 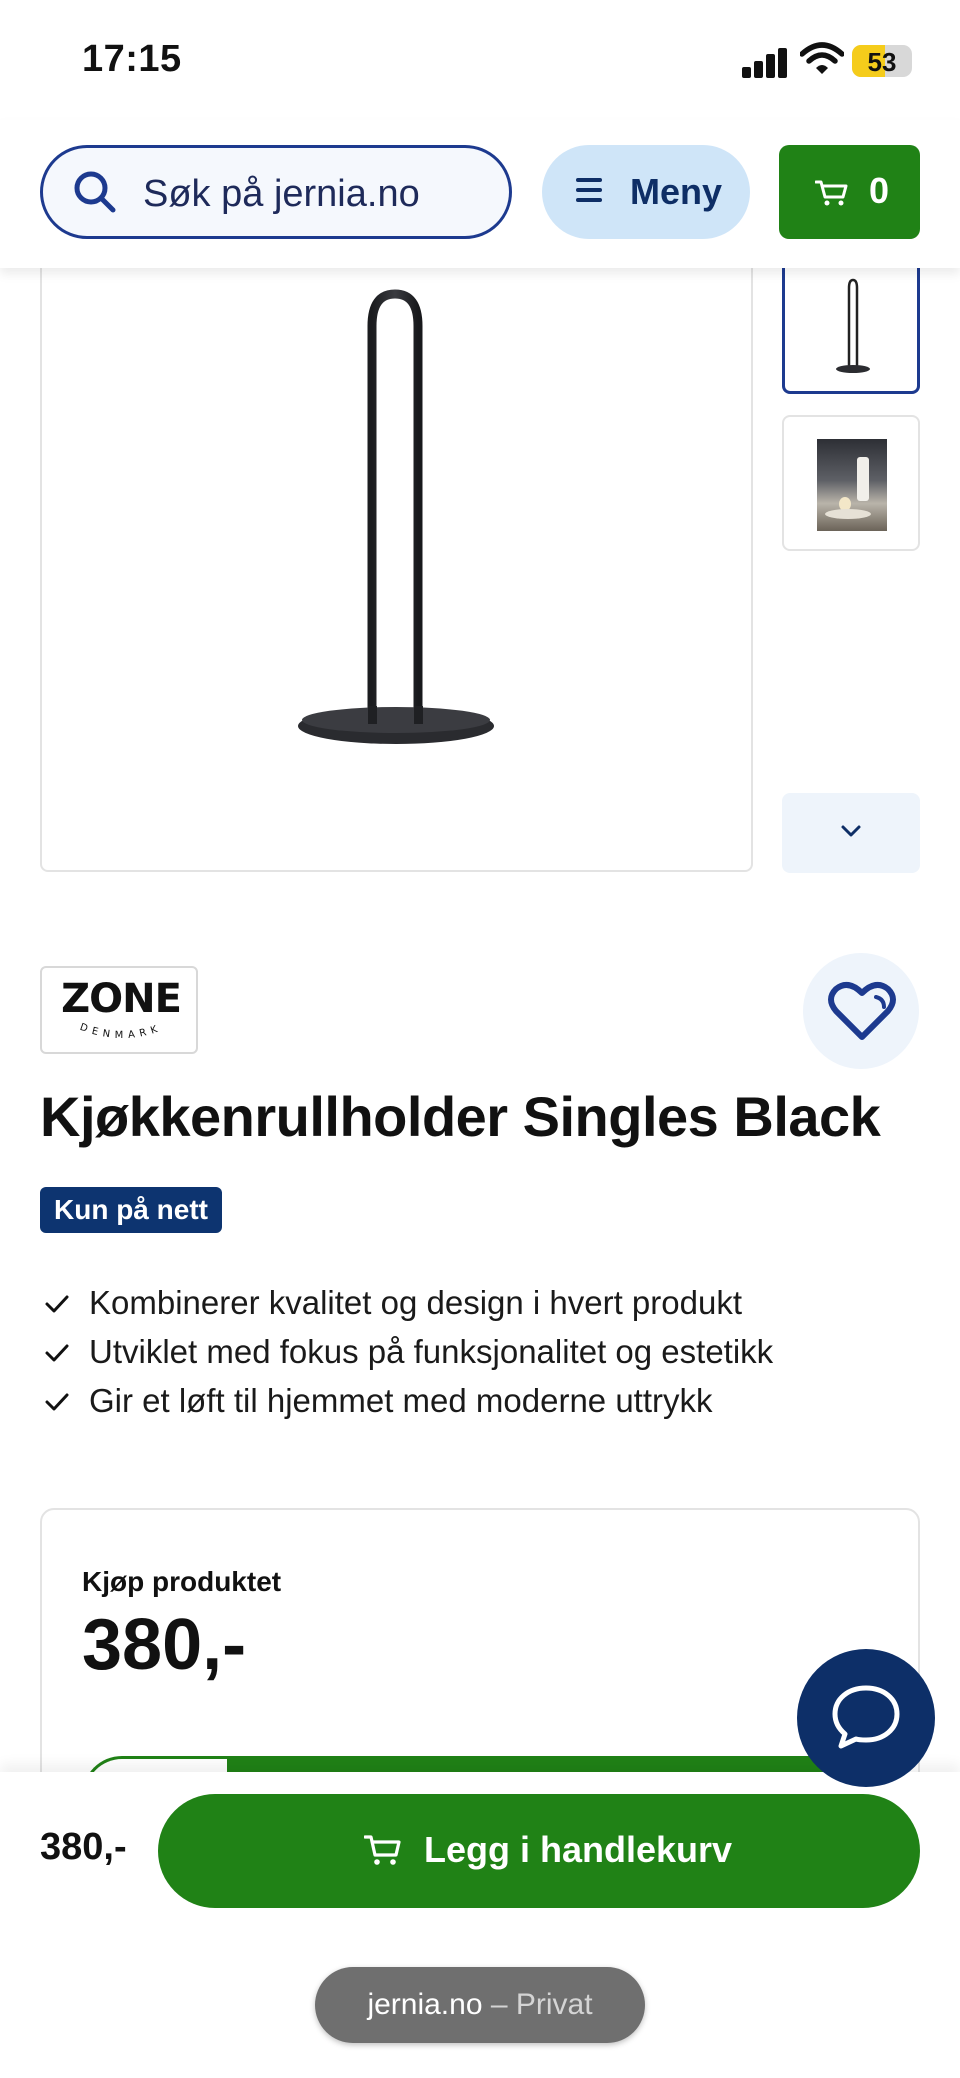 I want to click on brand-name: ZONE, so click(x=121, y=999).